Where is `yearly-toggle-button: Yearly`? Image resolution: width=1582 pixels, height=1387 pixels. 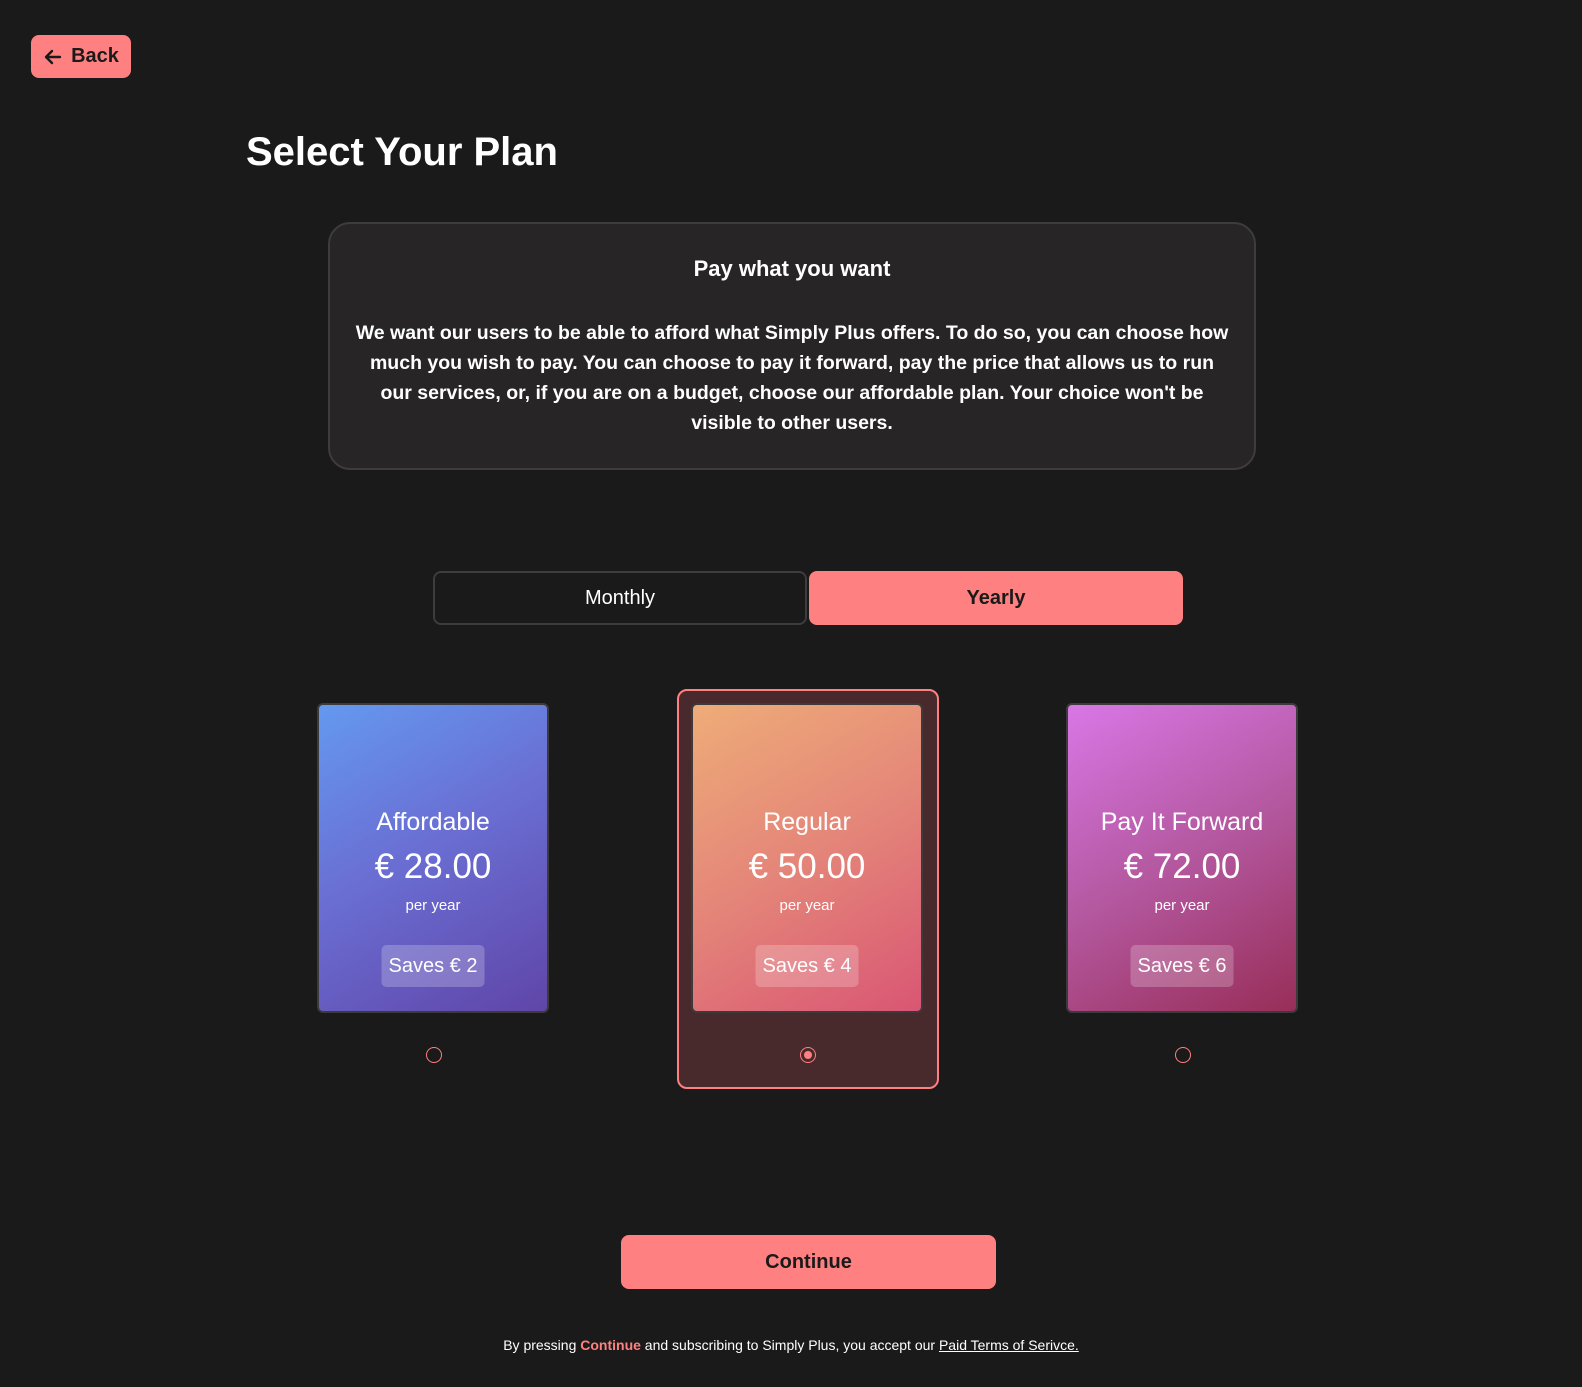
yearly-toggle-button: Yearly is located at coordinates (996, 598).